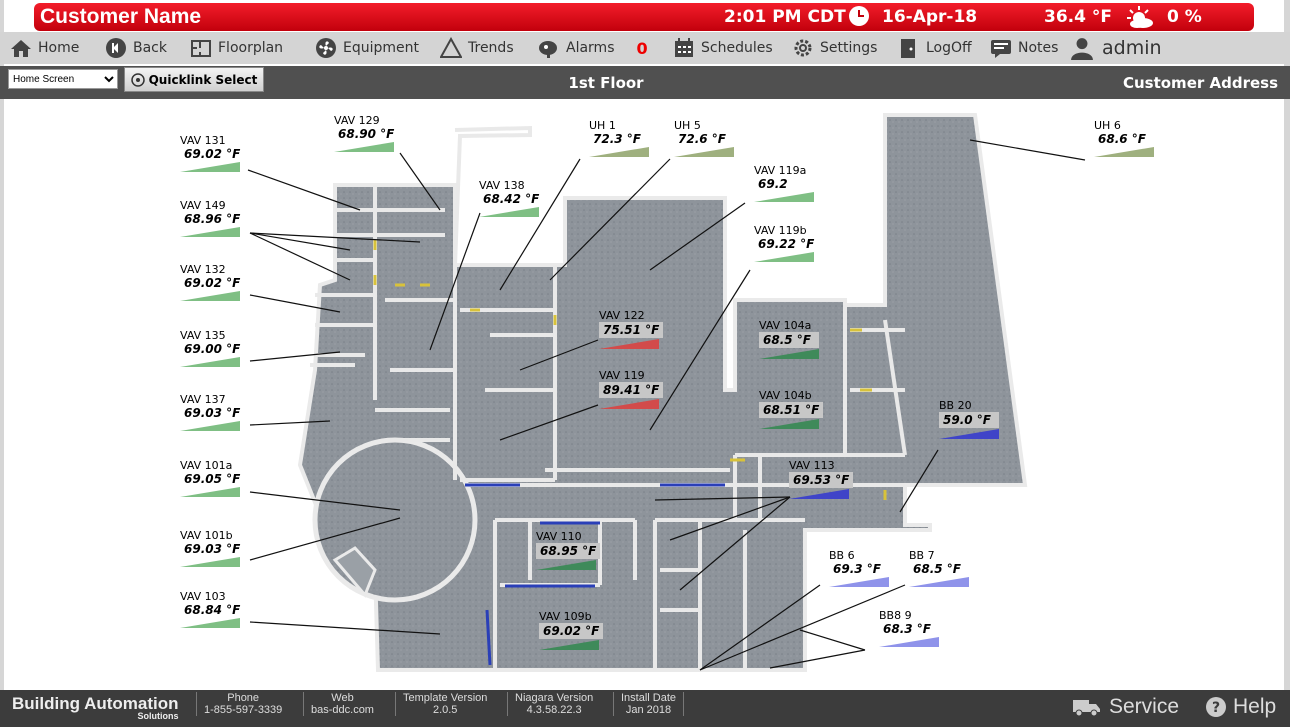 This screenshot has width=1290, height=727. Describe the element at coordinates (737, 48) in the screenshot. I see `nav-schedules-label: Schedules` at that location.